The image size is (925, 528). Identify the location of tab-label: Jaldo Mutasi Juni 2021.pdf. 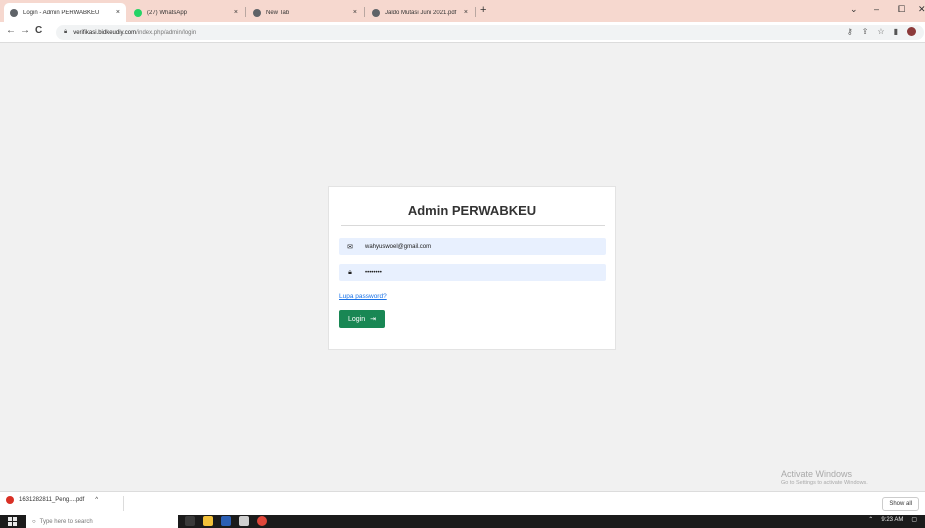
(421, 12).